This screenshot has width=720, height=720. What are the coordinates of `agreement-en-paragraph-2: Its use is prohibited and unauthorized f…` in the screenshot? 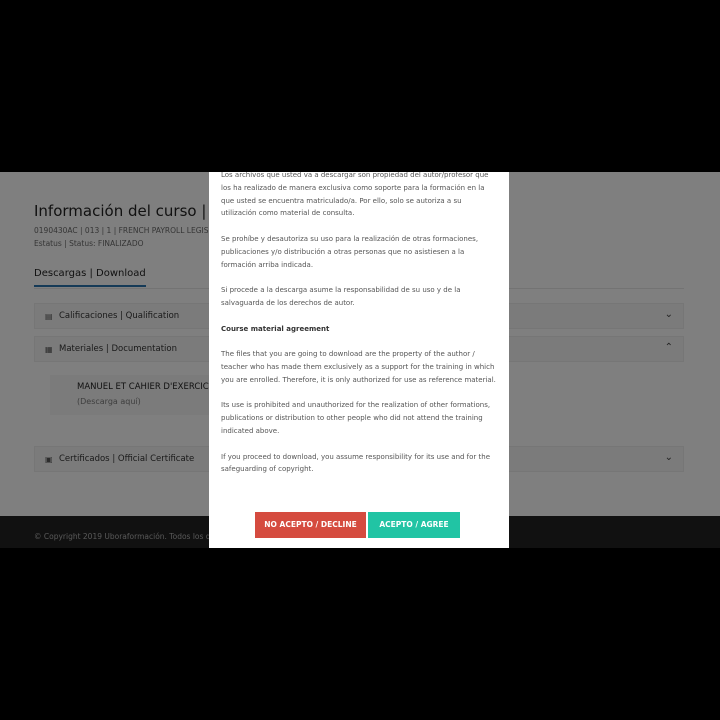 It's located at (356, 418).